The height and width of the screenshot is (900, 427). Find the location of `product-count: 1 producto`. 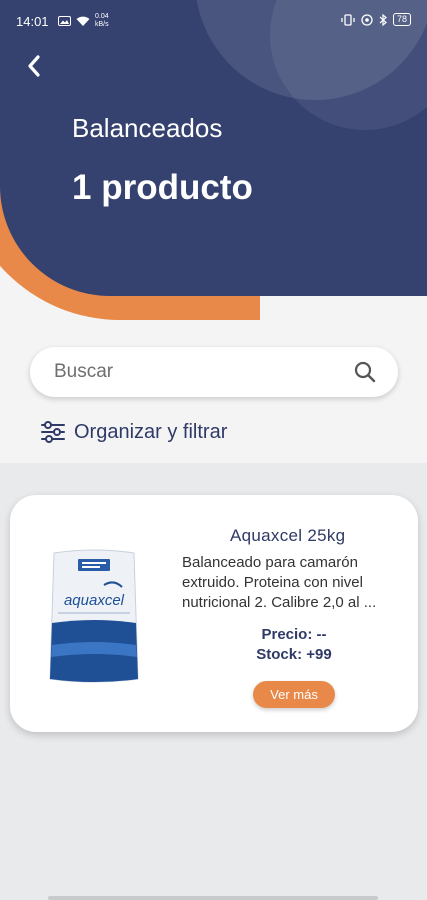

product-count: 1 producto is located at coordinates (162, 187).